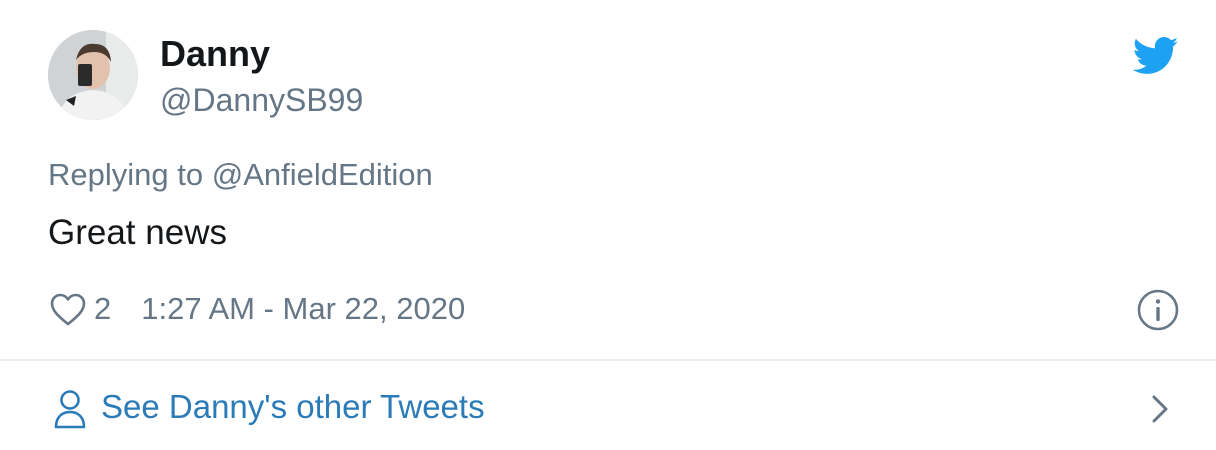 Image resolution: width=1216 pixels, height=450 pixels. Describe the element at coordinates (130, 174) in the screenshot. I see `replying-to-label: Replying to` at that location.